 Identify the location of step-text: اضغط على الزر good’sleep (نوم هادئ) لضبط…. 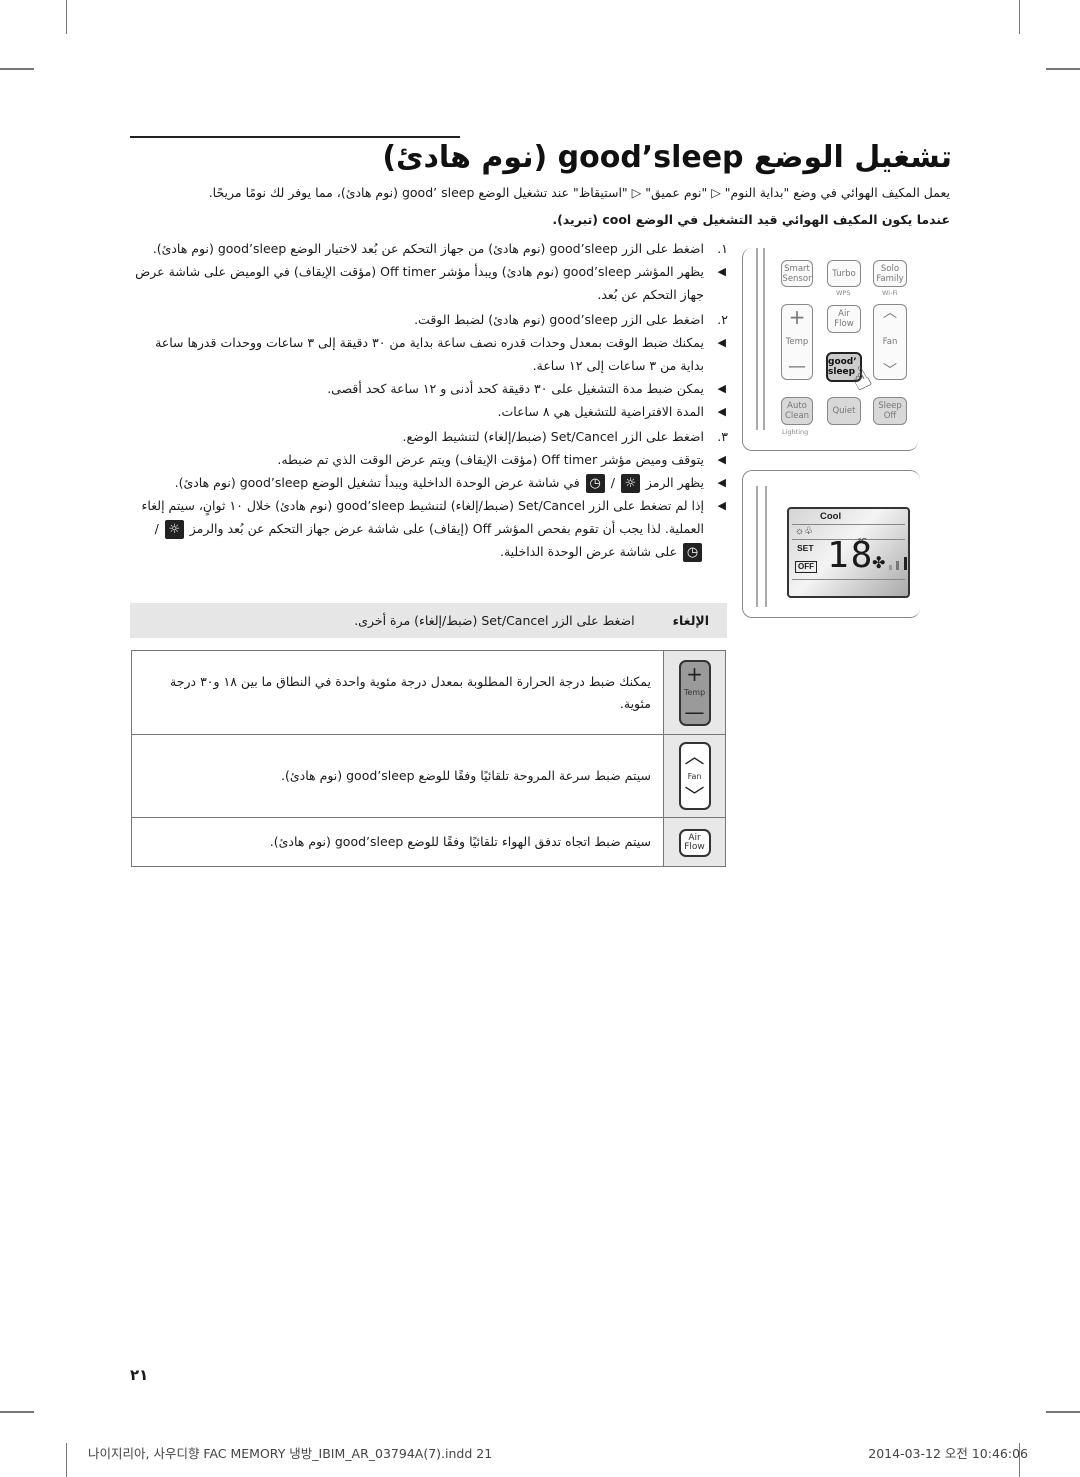
(559, 319).